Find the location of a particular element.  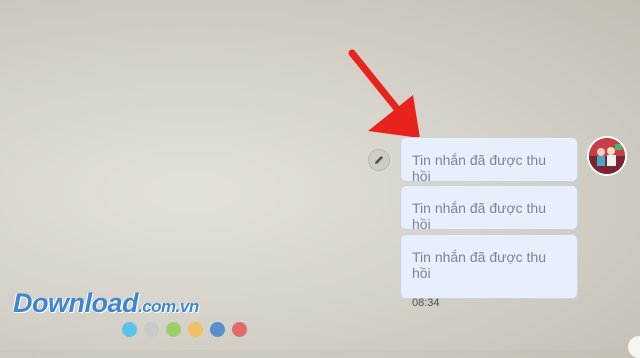

watermark-dots is located at coordinates (184, 329).